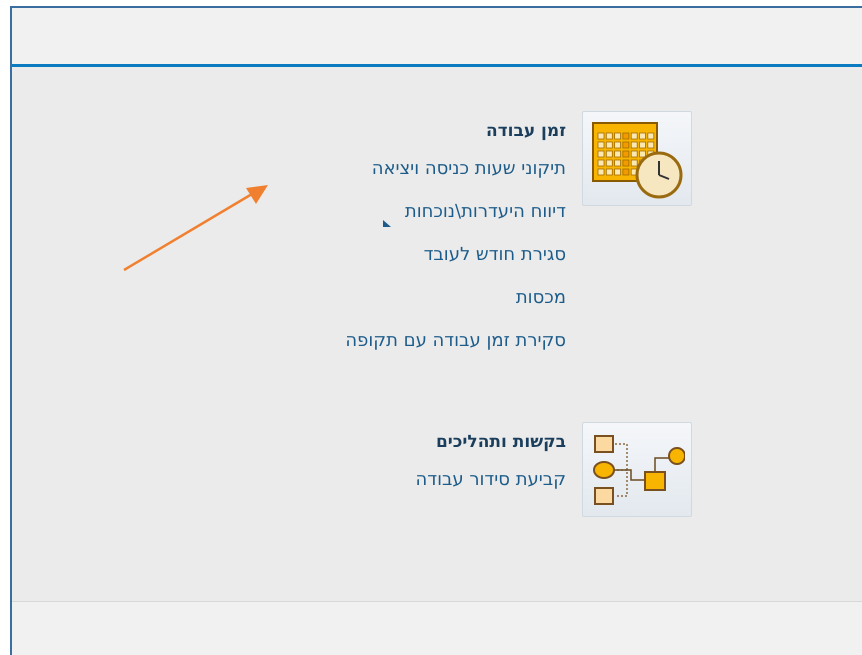 This screenshot has height=655, width=862. I want to click on menu-link: סקירת זמן עבודה עם תקופה, so click(455, 340).